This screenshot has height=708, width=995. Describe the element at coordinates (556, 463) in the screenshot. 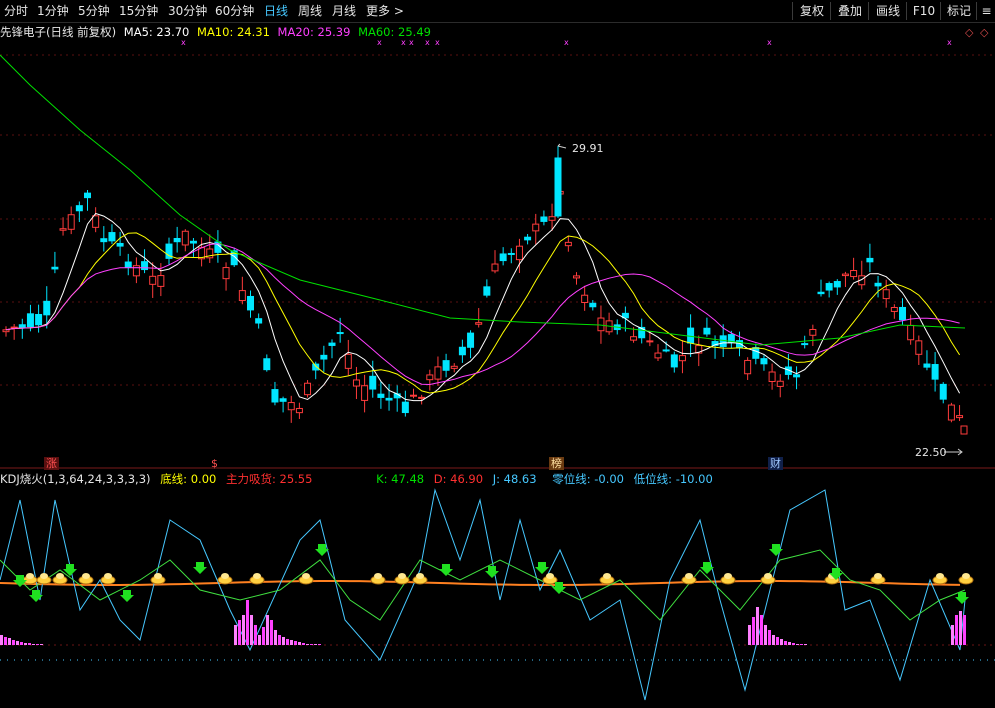

I see `marker-bang: 榜` at that location.